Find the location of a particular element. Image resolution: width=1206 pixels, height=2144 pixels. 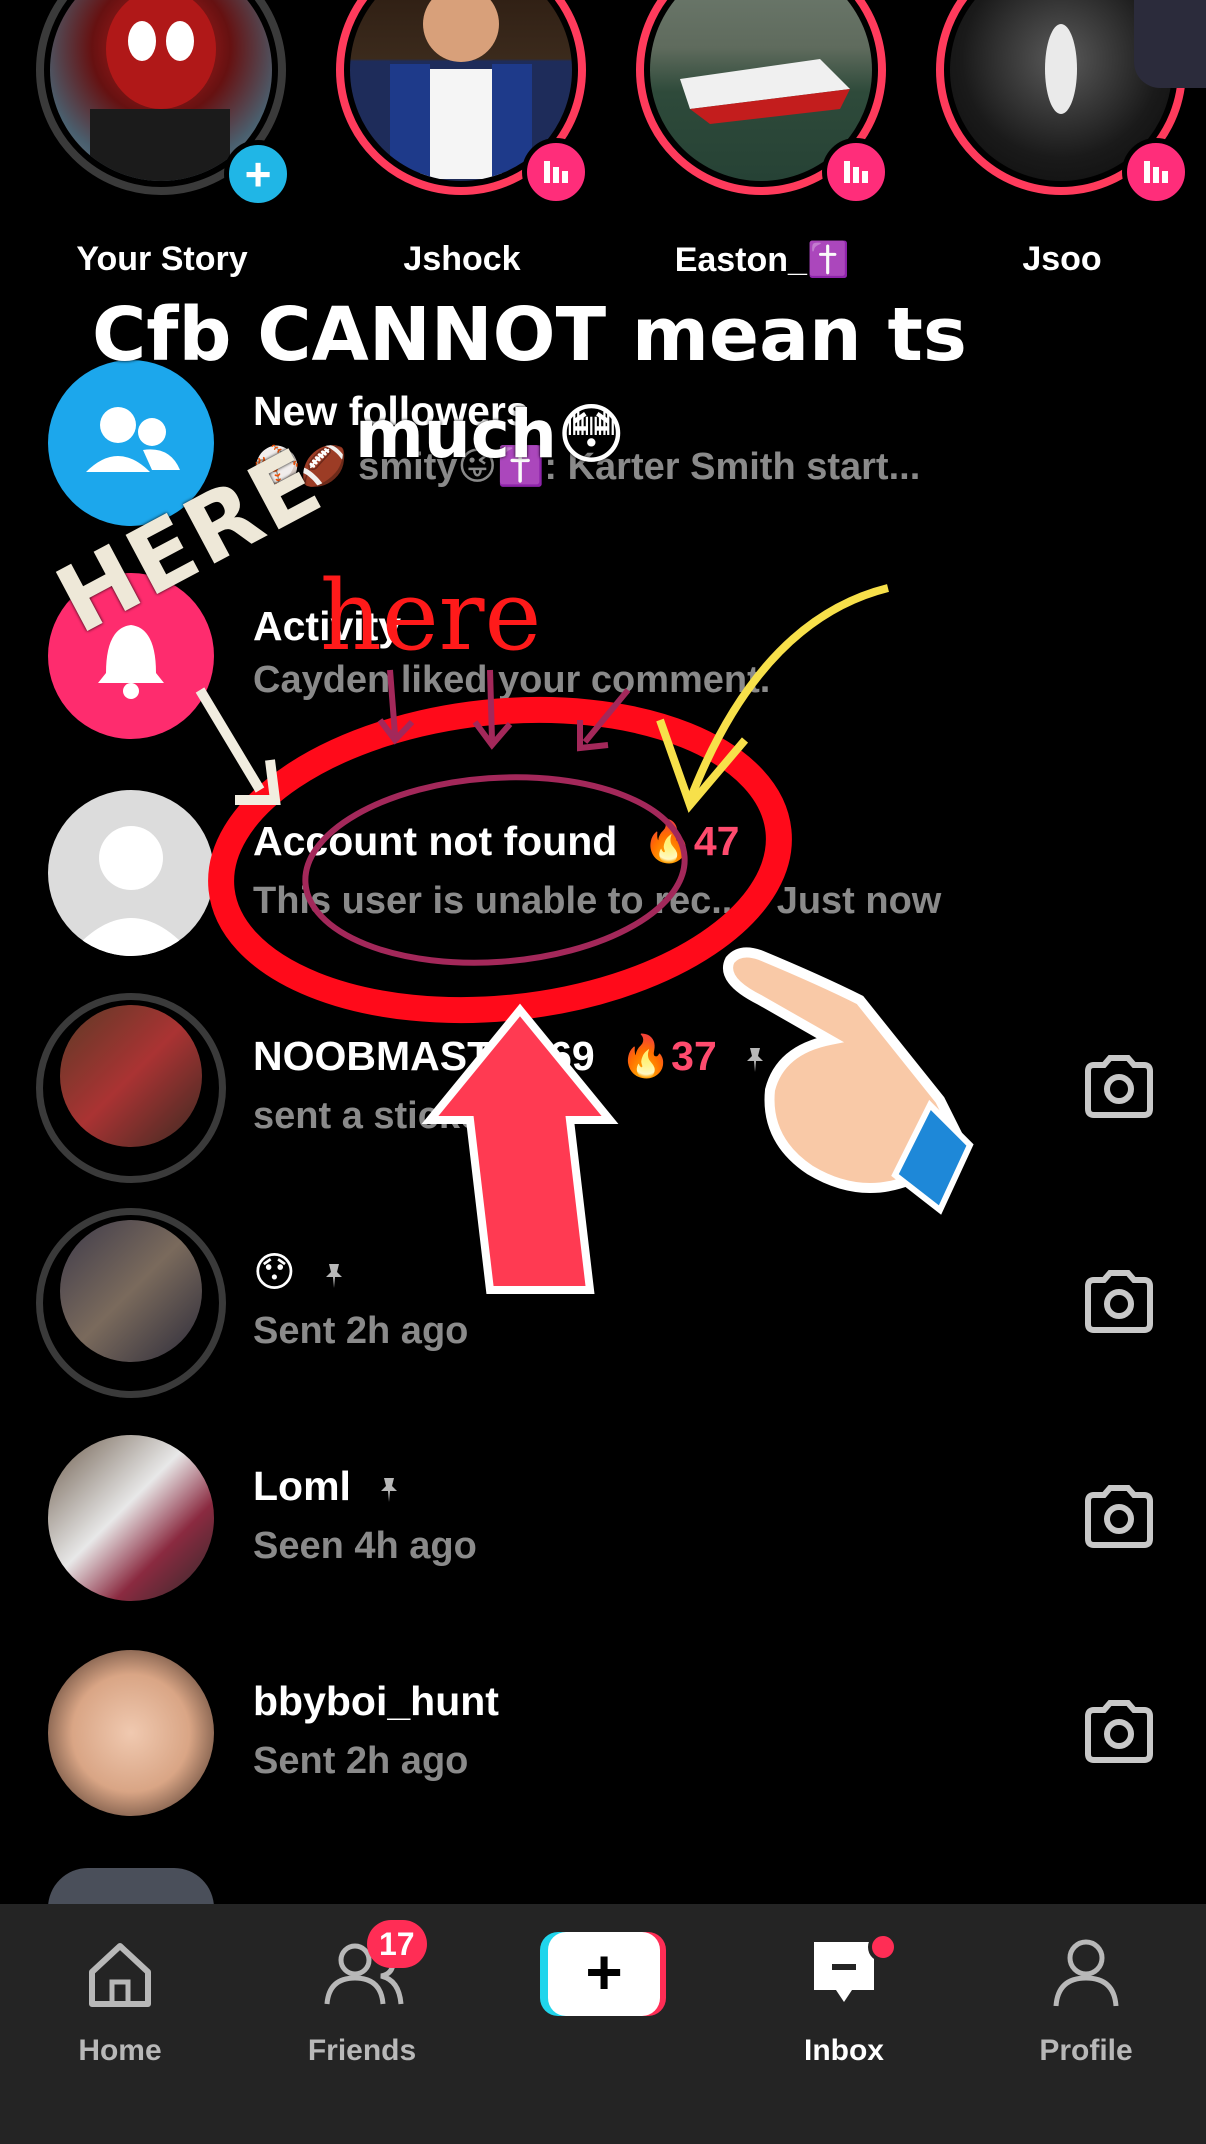

bottom-nav: Home 17 Friends + Inbox Profile is located at coordinates (603, 2024).